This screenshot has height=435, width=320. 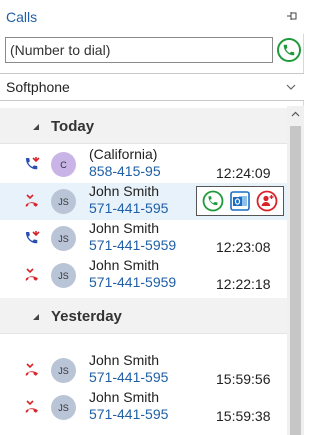 What do you see at coordinates (295, 280) in the screenshot?
I see `scrollbar-thumb` at bounding box center [295, 280].